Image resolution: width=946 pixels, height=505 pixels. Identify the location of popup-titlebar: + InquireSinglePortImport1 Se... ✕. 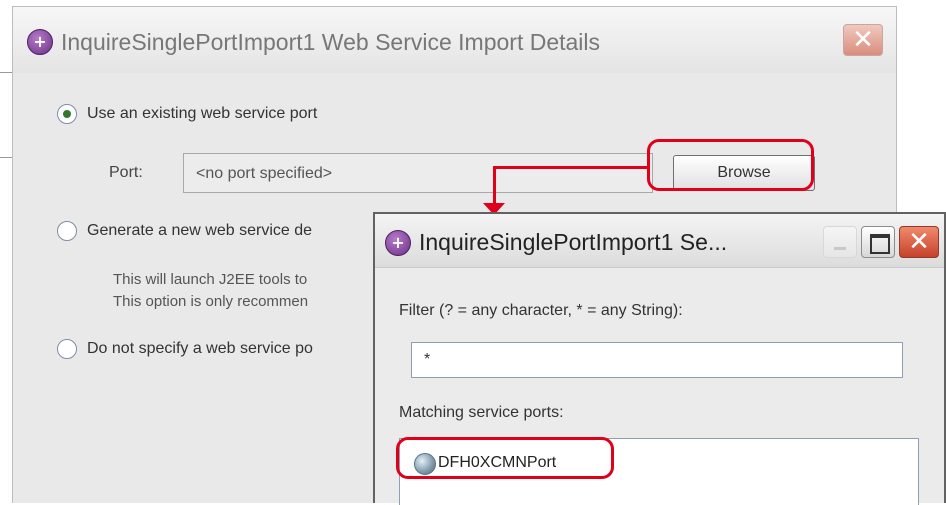
(659, 241).